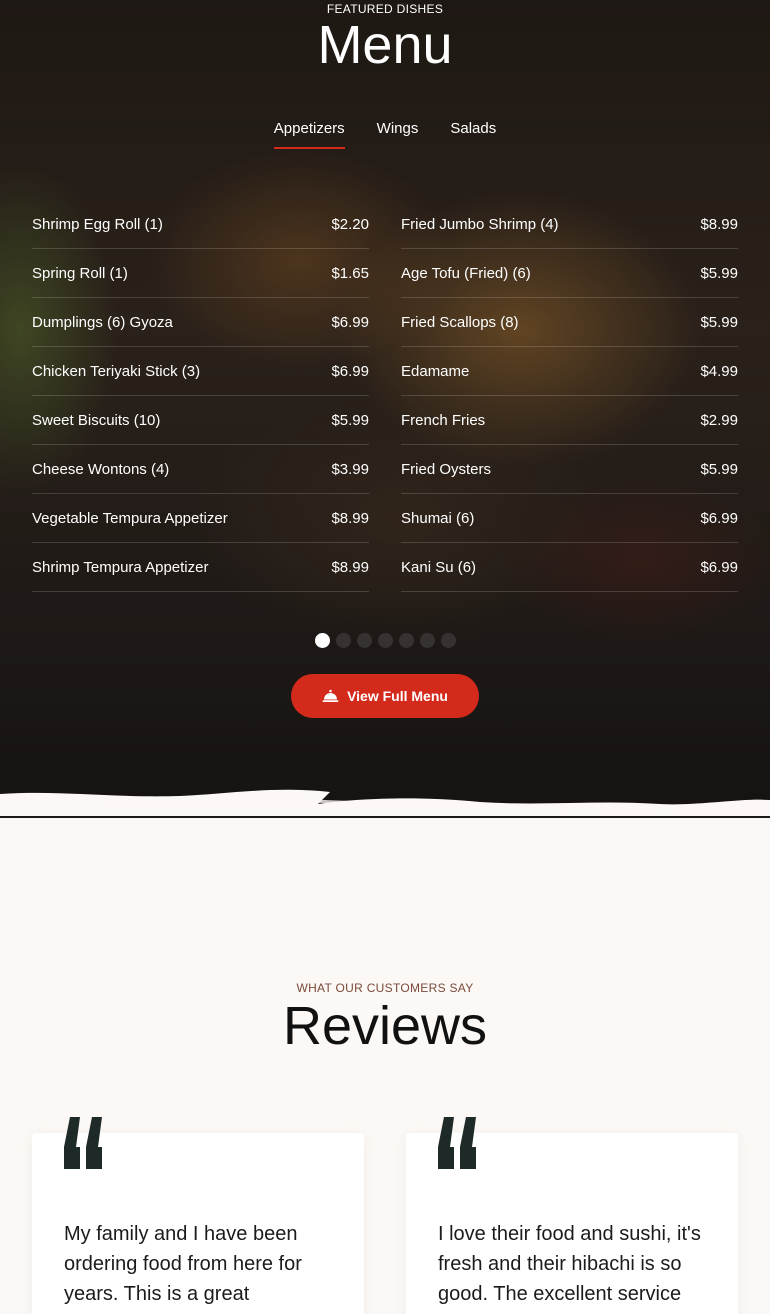 This screenshot has width=770, height=1314. What do you see at coordinates (200, 420) in the screenshot?
I see `menu-item: Sweet Biscuits (10) $5.99` at bounding box center [200, 420].